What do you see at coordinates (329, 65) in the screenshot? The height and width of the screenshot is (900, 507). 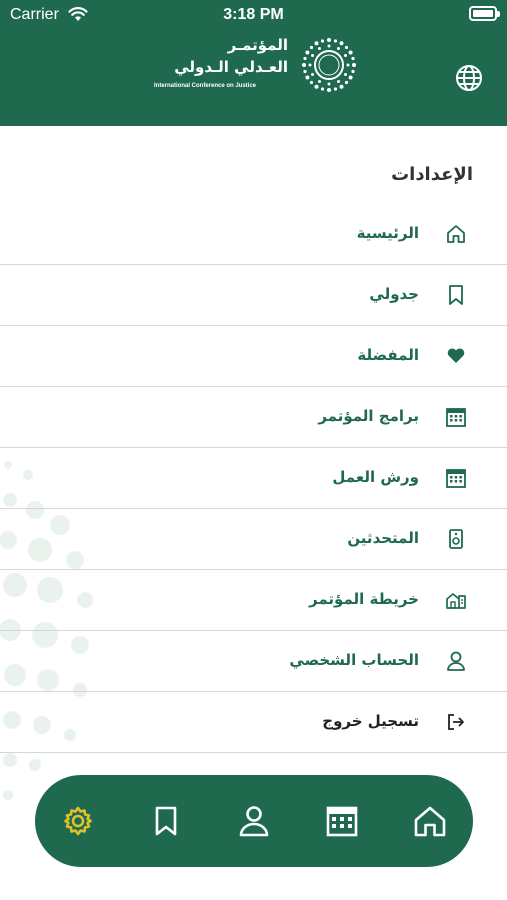 I see `logo-emblem-icon` at bounding box center [329, 65].